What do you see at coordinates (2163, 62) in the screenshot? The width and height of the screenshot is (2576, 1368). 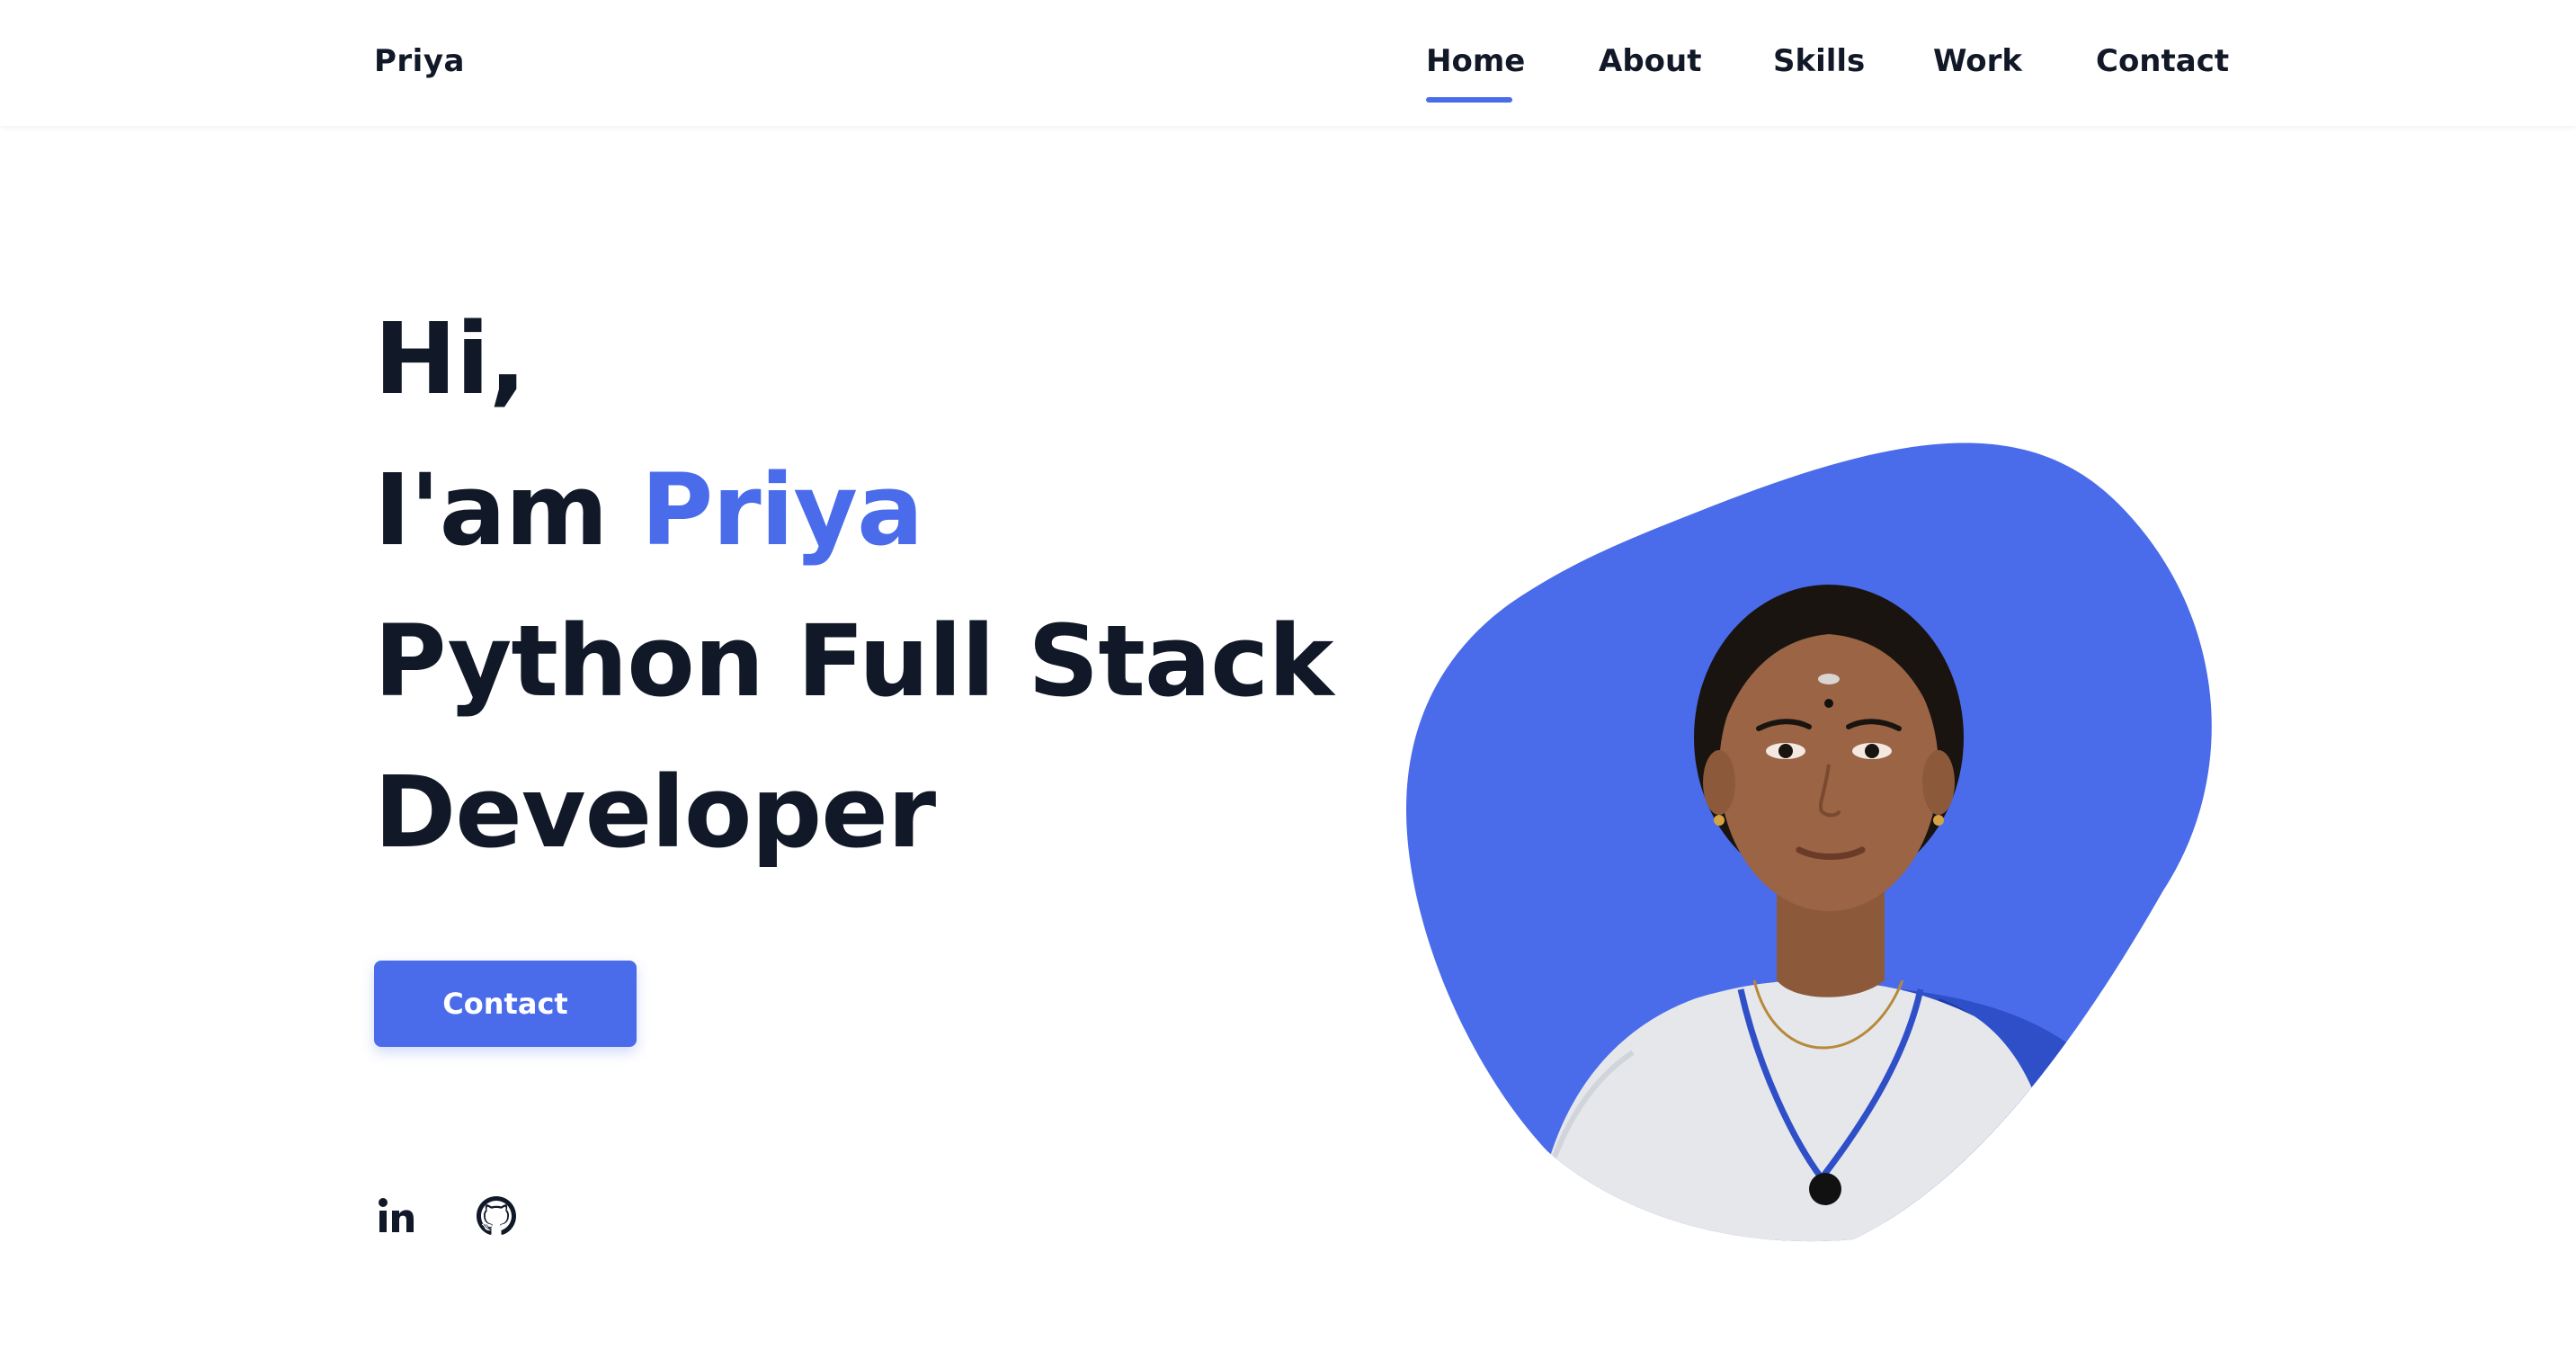 I see `nav-contact: Contact` at bounding box center [2163, 62].